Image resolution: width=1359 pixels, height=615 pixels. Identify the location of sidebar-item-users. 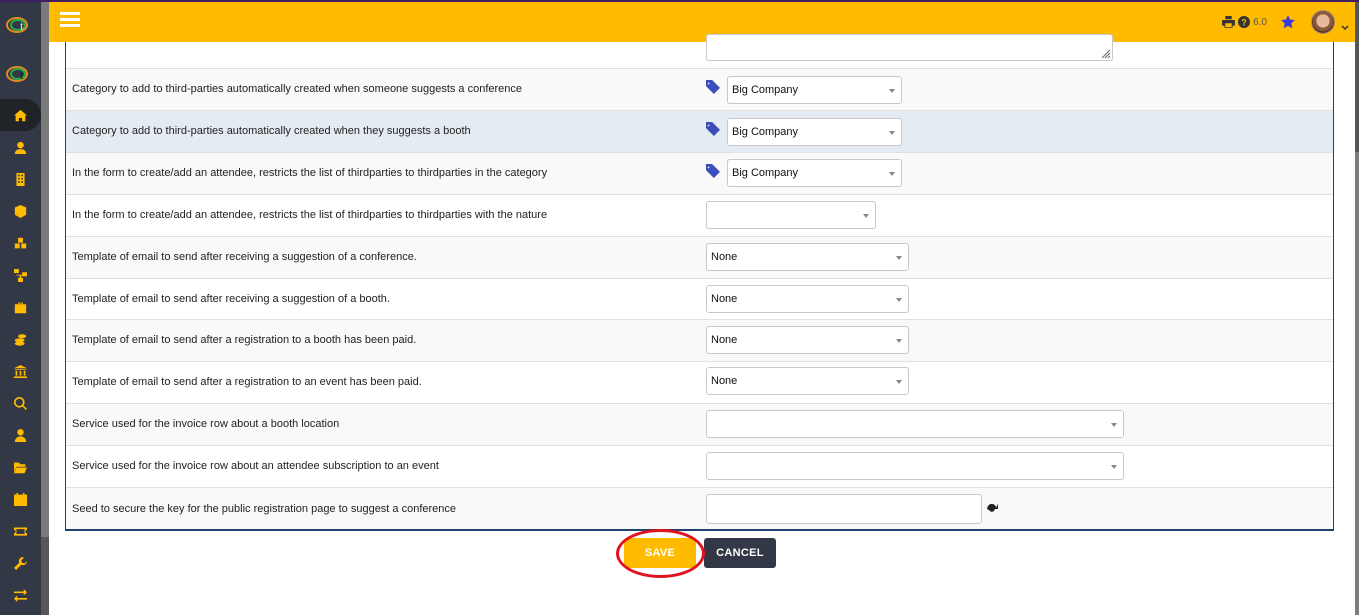
(20, 147).